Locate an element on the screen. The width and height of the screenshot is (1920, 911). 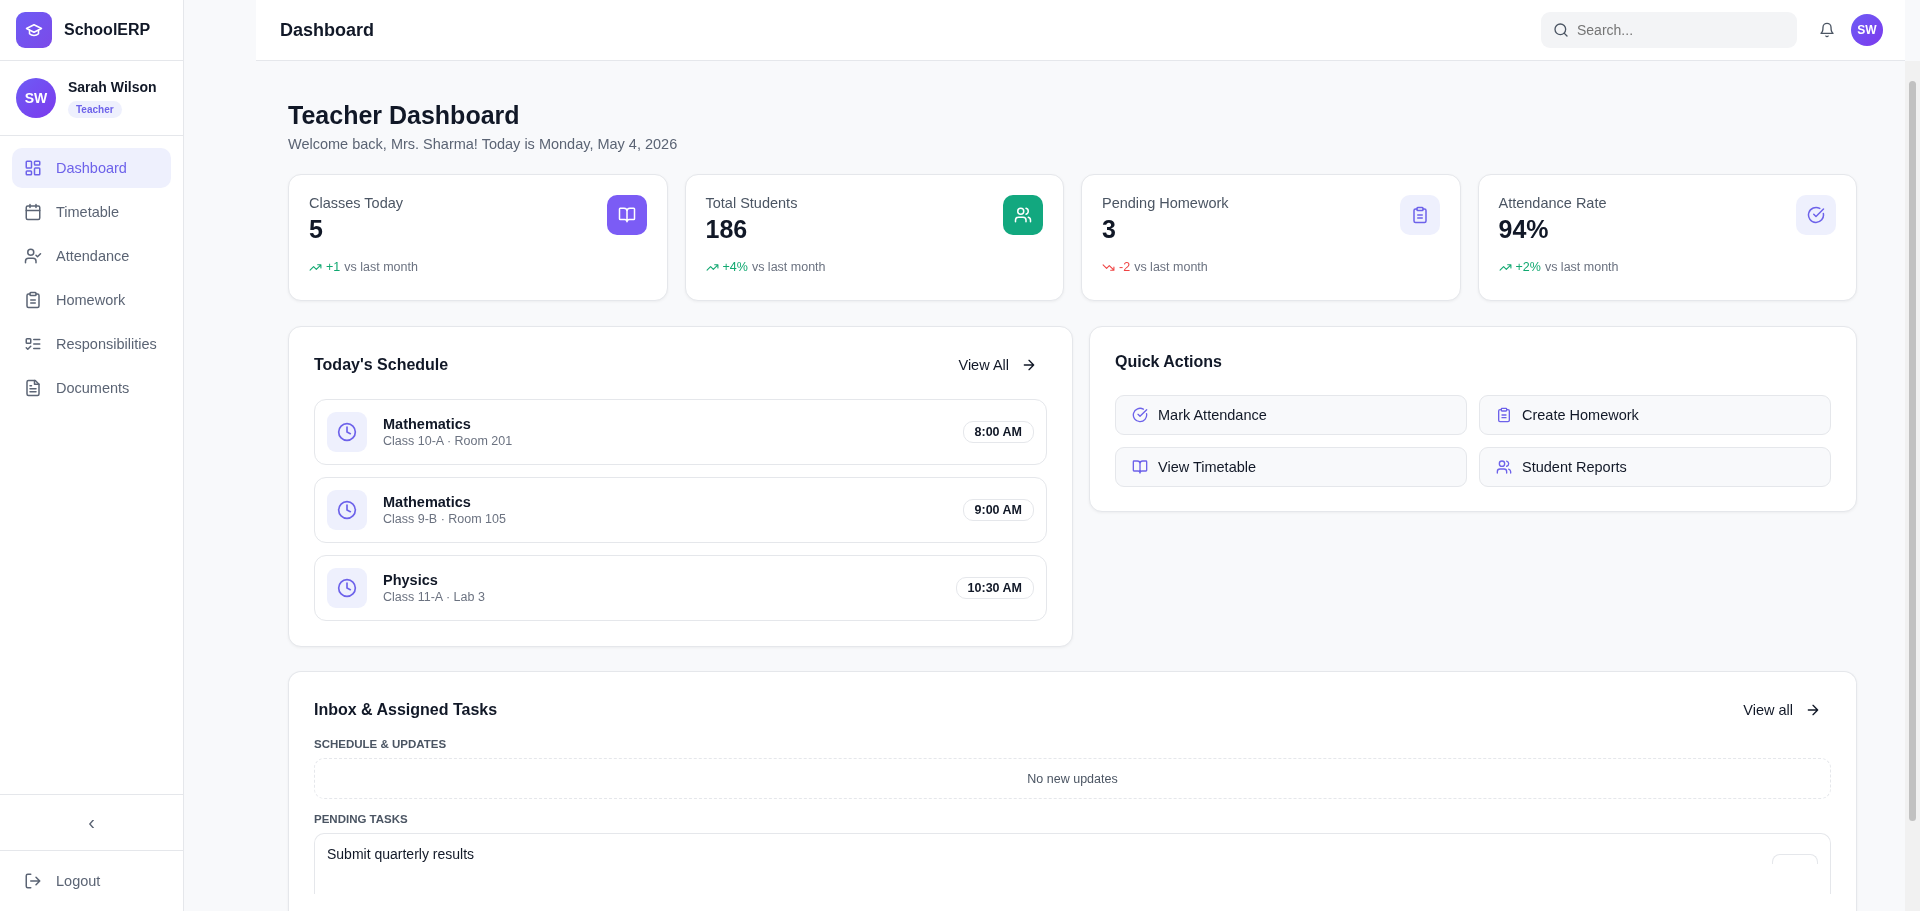
scrollbar is located at coordinates (1912, 486).